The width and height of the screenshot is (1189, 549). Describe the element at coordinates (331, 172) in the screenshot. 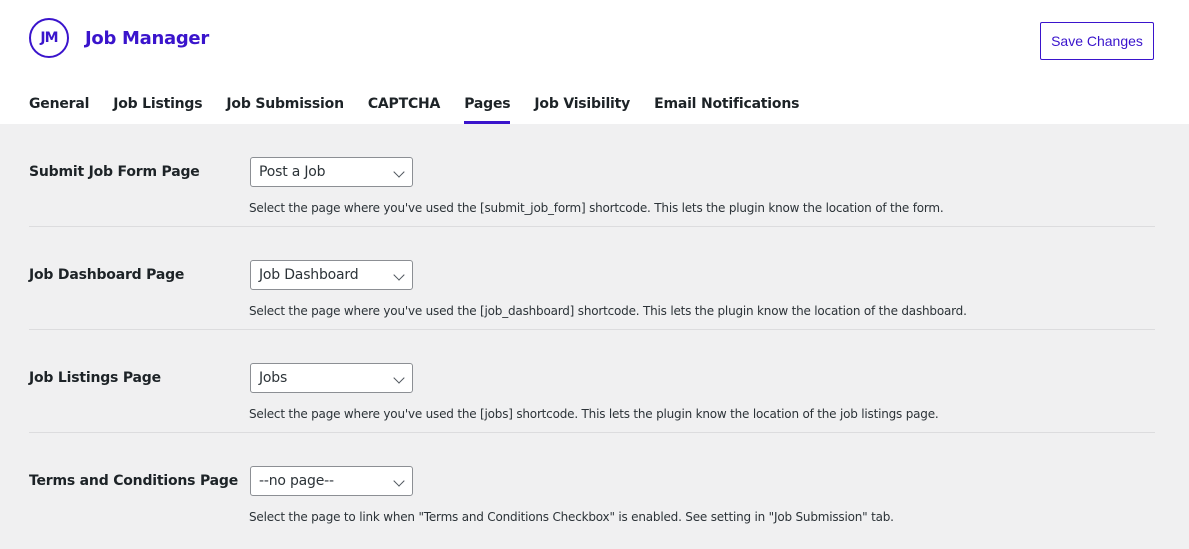

I see `submit-job-form-page-select: Post a Job` at that location.